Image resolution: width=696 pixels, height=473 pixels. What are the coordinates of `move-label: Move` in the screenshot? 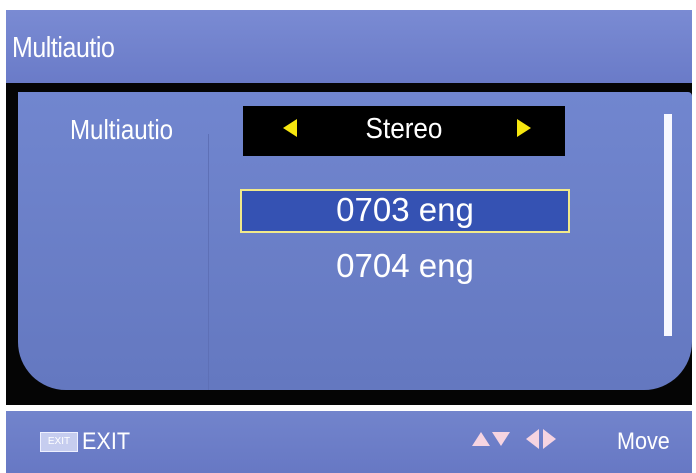 It's located at (643, 441).